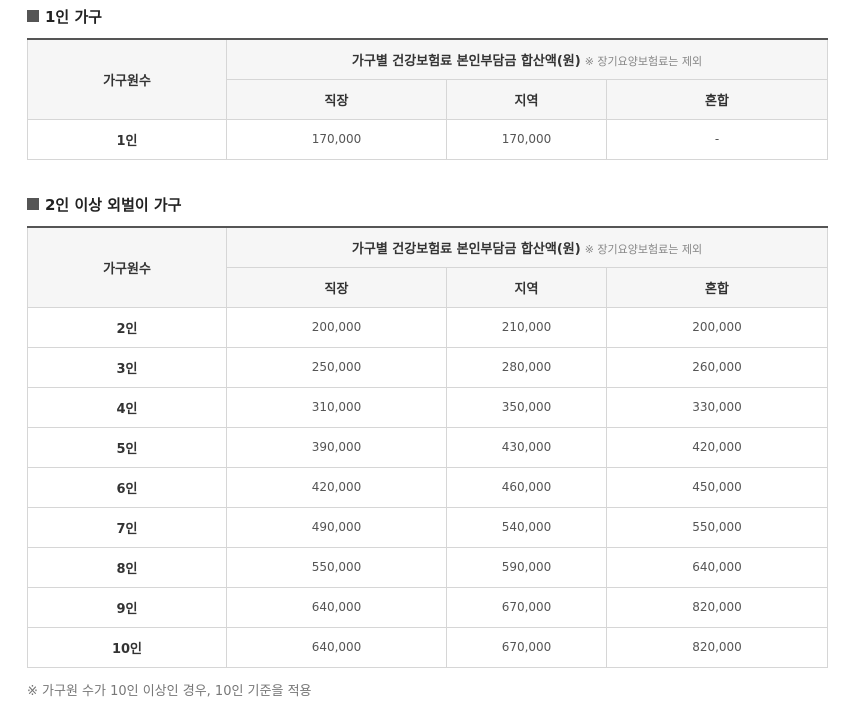 Image resolution: width=845 pixels, height=705 pixels. I want to click on table-row: 8인 550,000 590,000 640,000, so click(428, 567).